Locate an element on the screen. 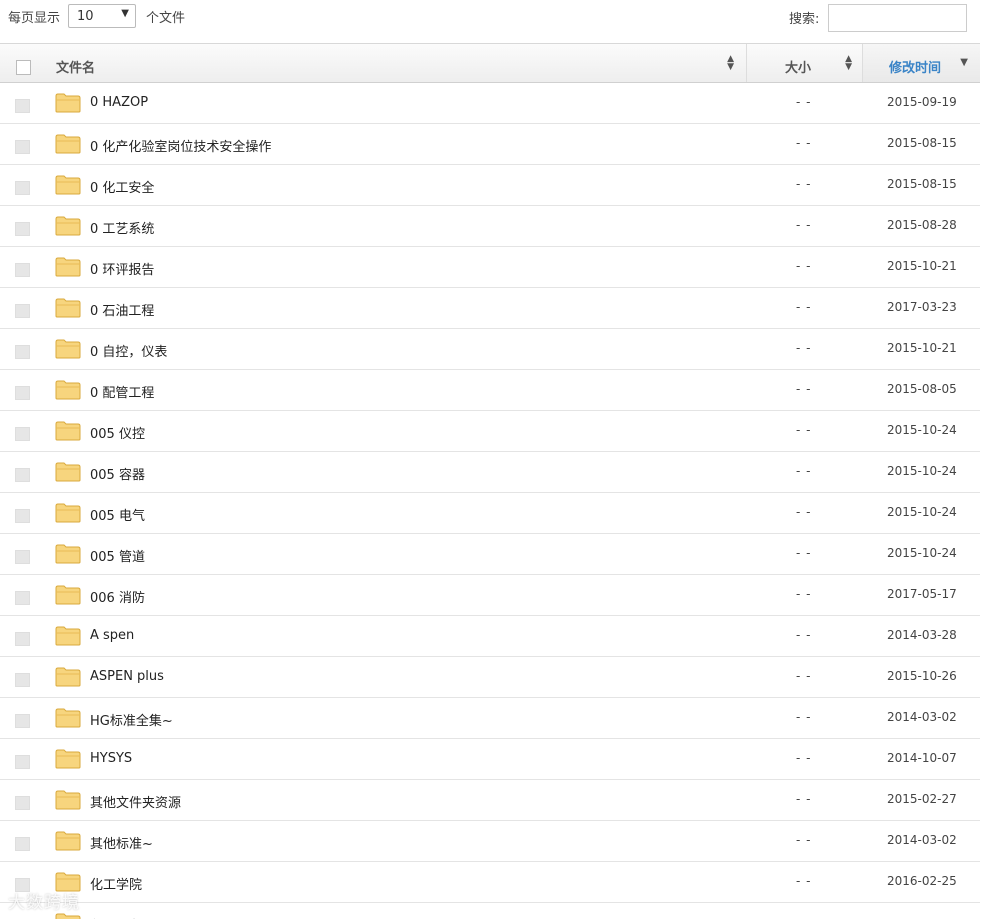  table-row: 0 自控，仪表 - - 2015-10-21 is located at coordinates (490, 349).